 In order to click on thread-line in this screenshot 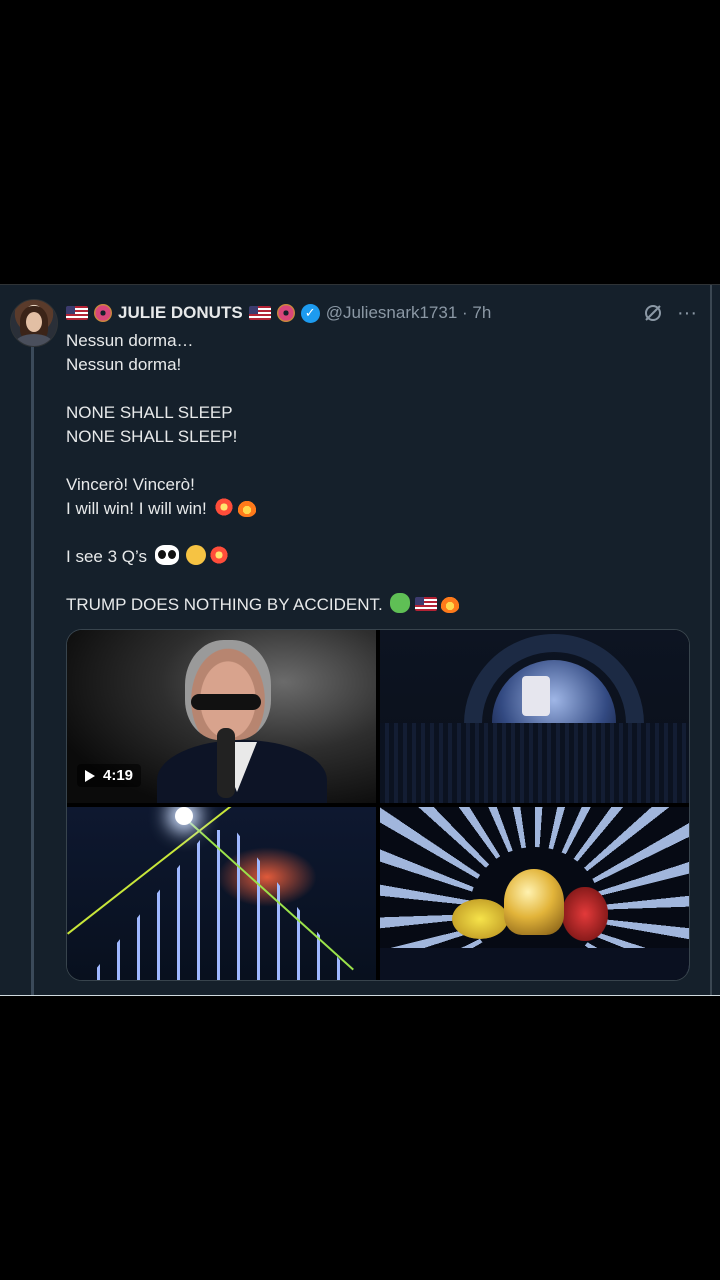, I will do `click(32, 670)`.